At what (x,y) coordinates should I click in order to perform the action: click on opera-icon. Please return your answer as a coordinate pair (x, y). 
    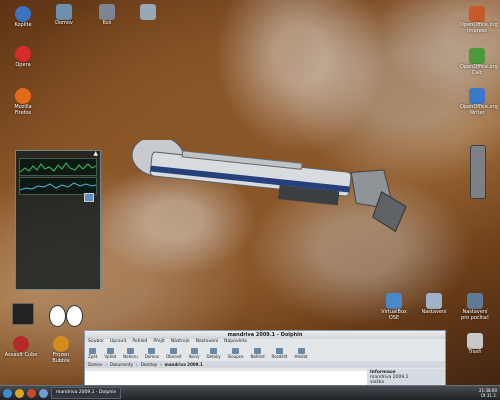
    Looking at the image, I should click on (23, 54).